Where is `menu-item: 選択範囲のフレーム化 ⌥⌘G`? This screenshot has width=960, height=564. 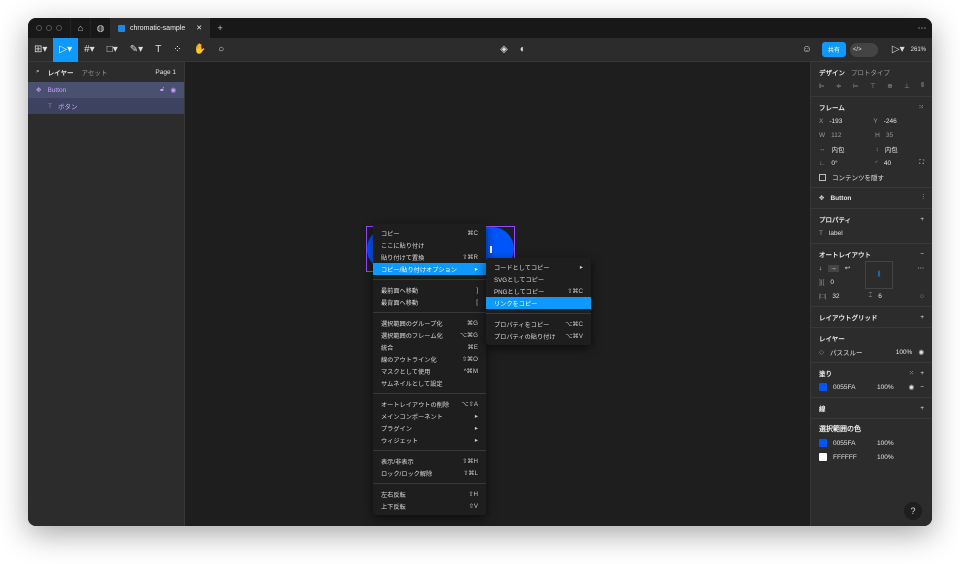
menu-item: 選択範囲のフレーム化 ⌥⌘G is located at coordinates (429, 335).